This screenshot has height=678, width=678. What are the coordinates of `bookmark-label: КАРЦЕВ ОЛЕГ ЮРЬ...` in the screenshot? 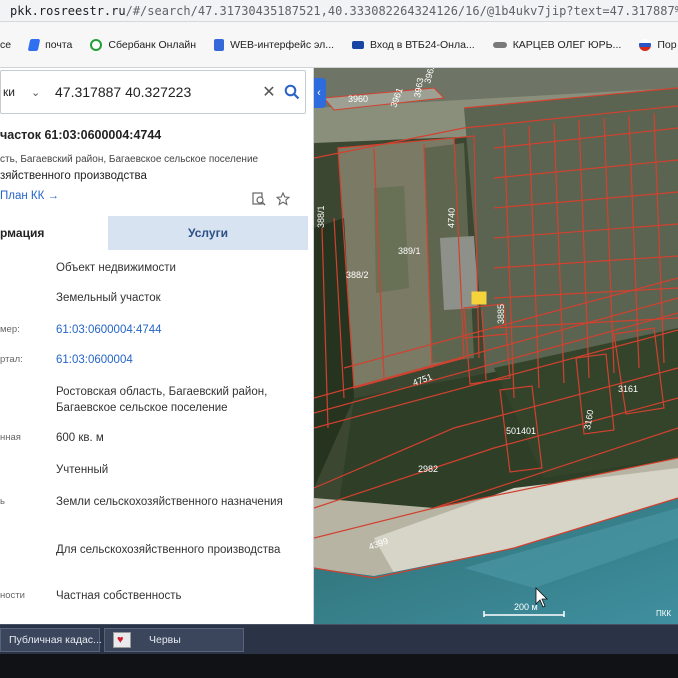 It's located at (567, 44).